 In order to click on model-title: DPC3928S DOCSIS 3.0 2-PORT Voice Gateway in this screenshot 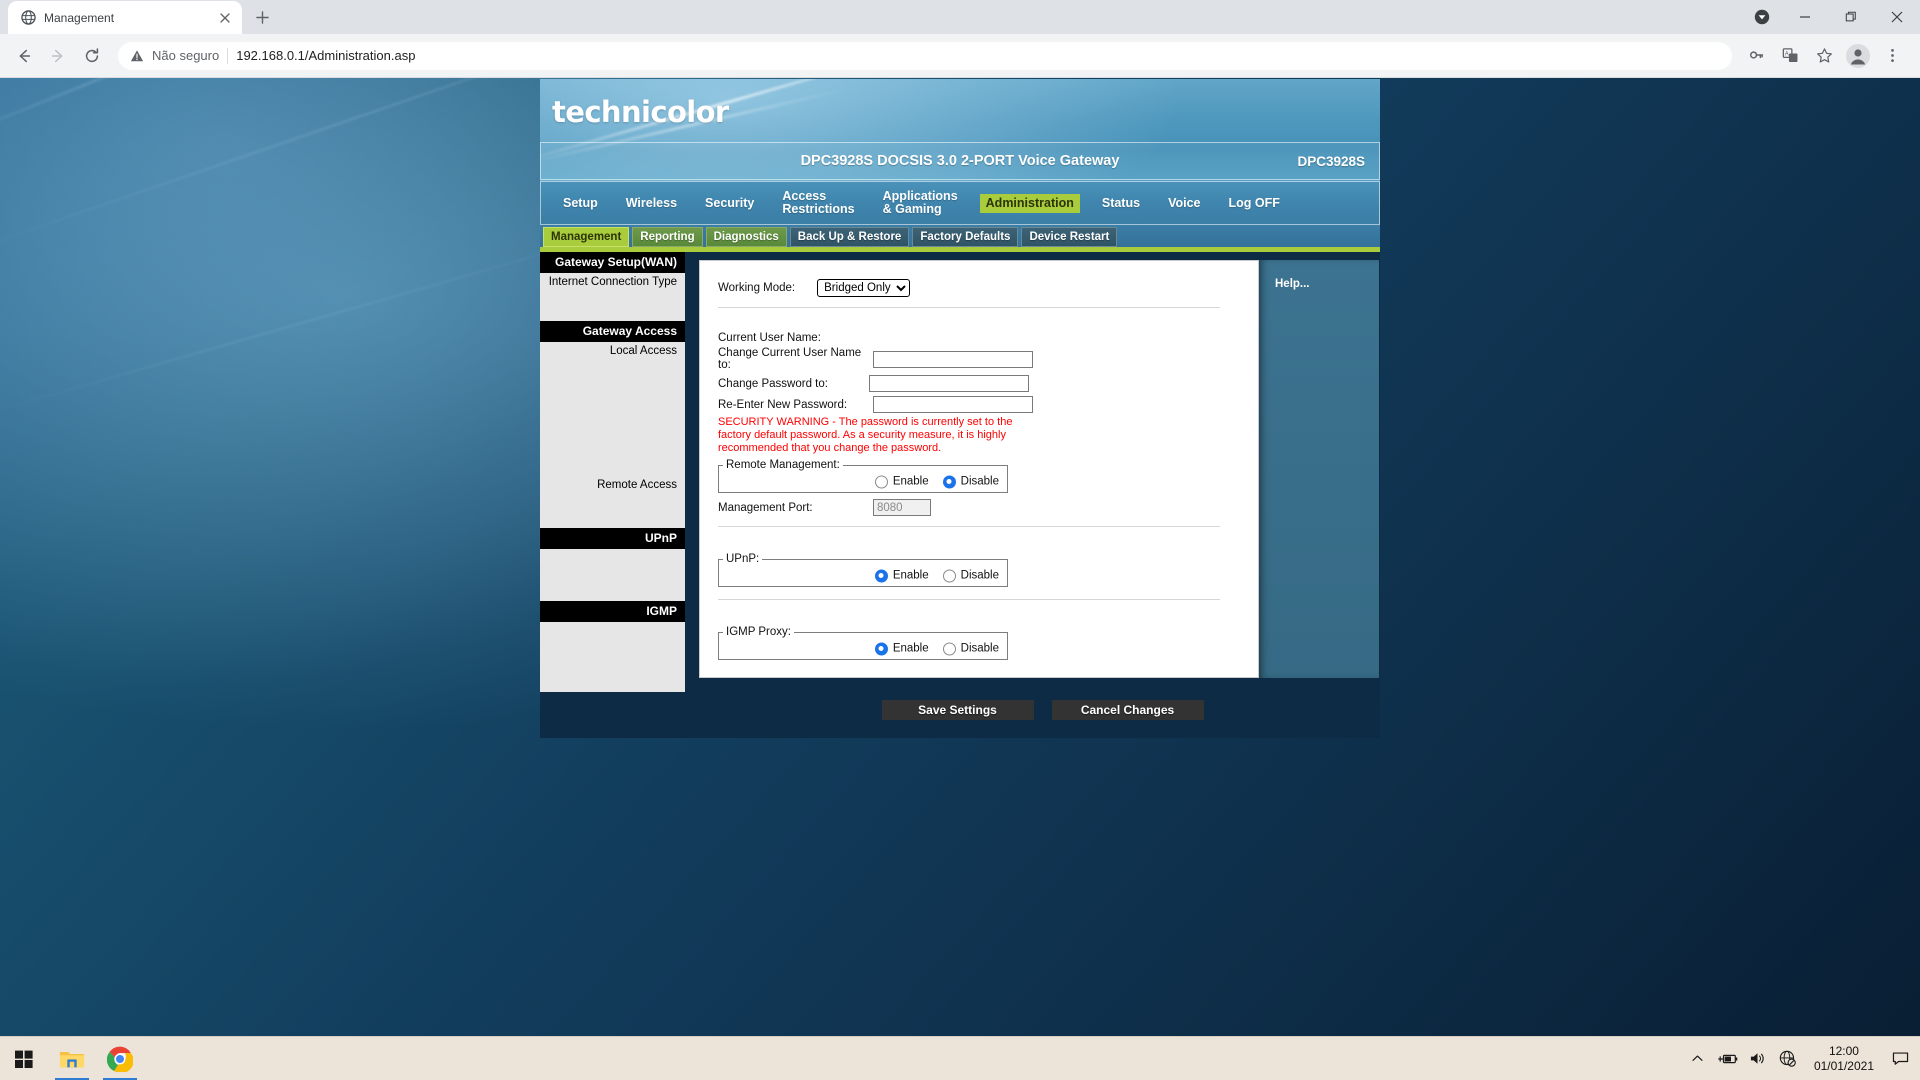, I will do `click(960, 161)`.